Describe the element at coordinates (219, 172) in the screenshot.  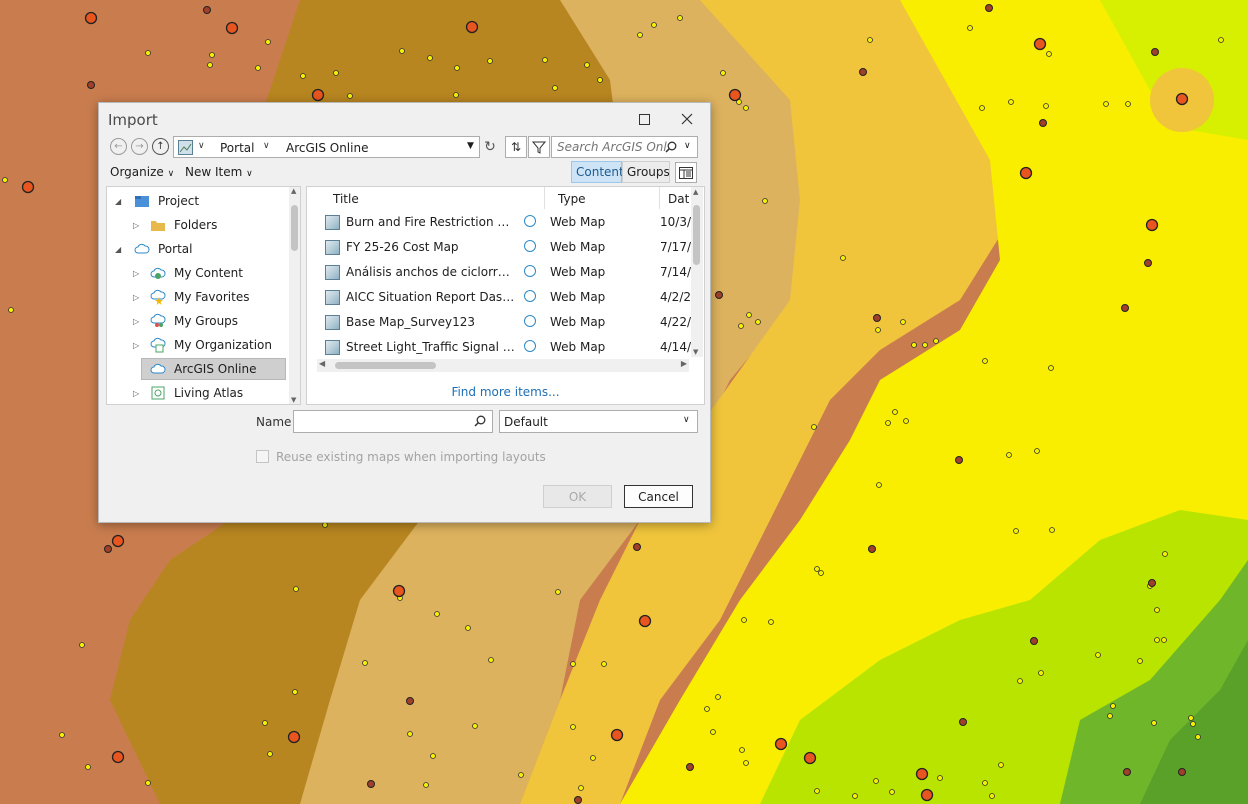
I see `new-item-menu: New Item ∨` at that location.